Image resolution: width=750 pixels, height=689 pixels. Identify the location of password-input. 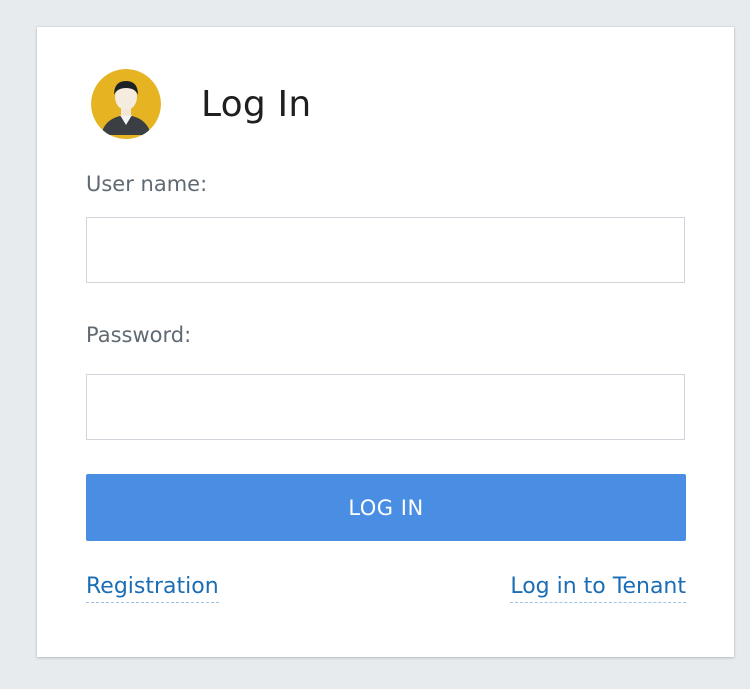
(385, 407).